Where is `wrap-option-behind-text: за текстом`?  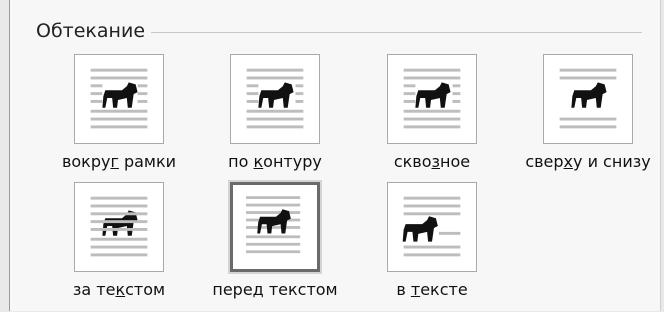 wrap-option-behind-text: за текстом is located at coordinates (119, 247).